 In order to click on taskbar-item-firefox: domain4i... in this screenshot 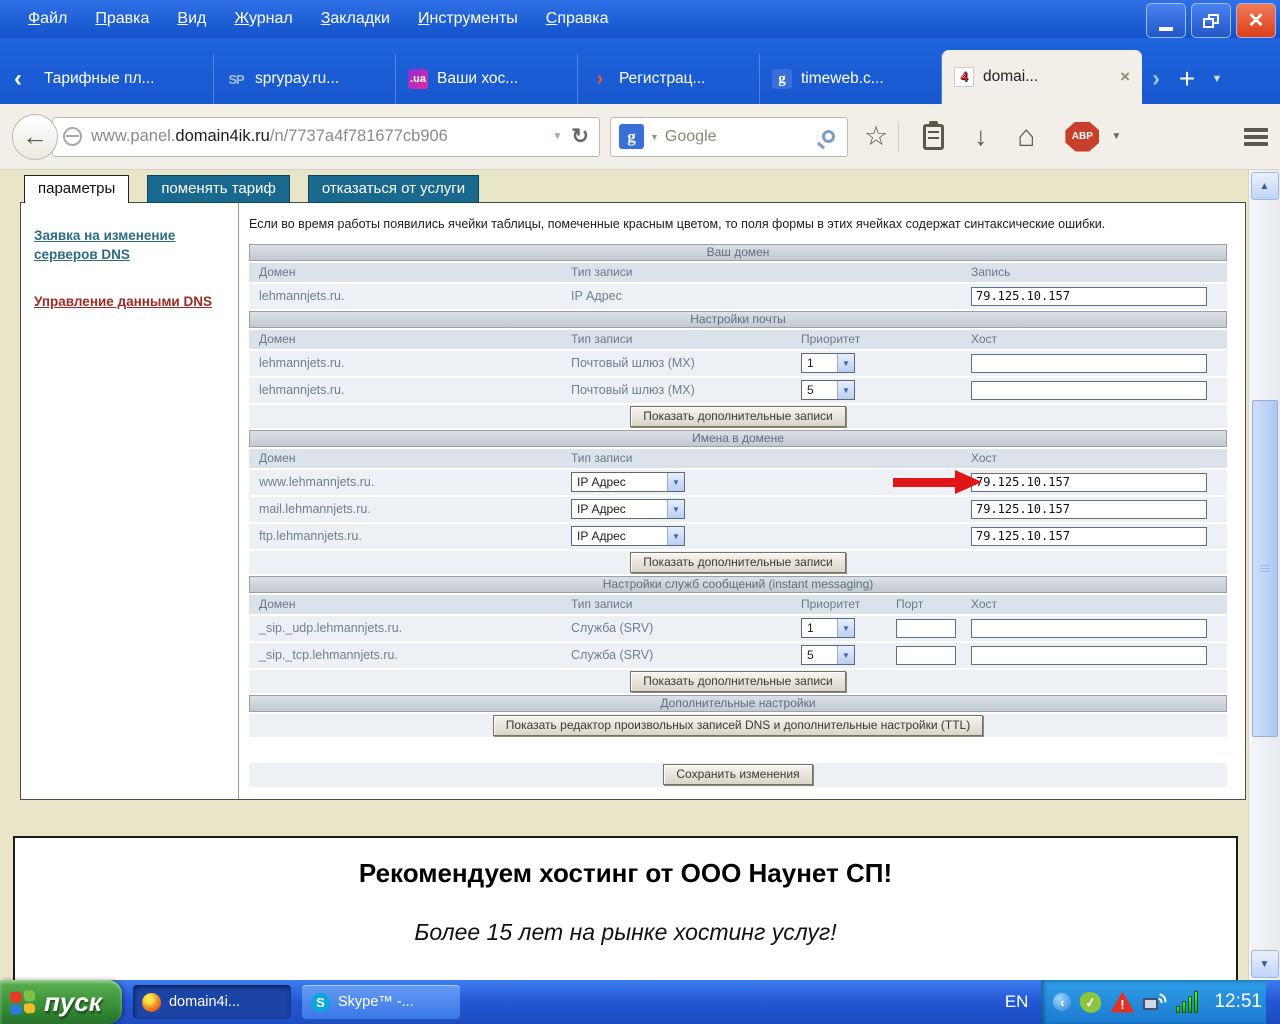, I will do `click(211, 1002)`.